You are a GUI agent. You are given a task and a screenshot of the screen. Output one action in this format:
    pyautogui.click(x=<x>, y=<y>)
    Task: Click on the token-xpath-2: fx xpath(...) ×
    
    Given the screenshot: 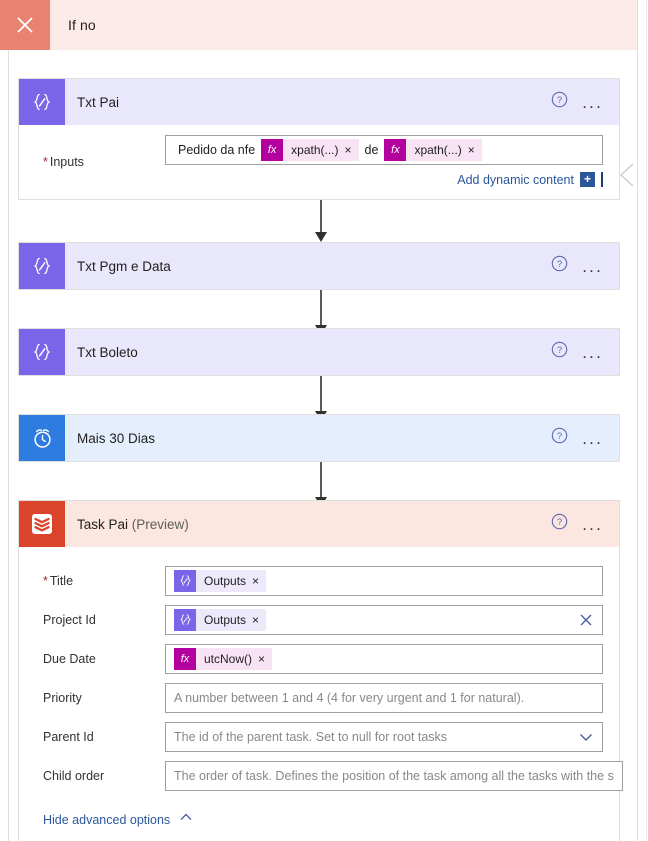 What is the action you would take?
    pyautogui.click(x=433, y=150)
    